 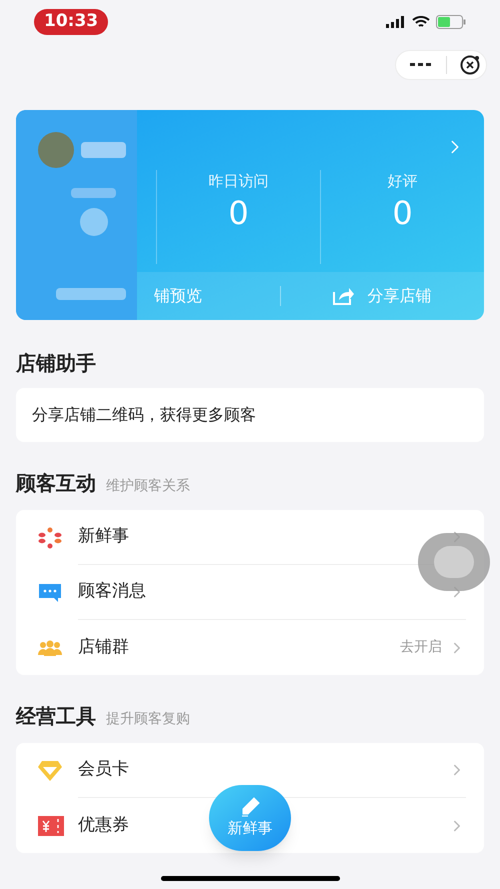 I want to click on diamond-icon, so click(x=50, y=771).